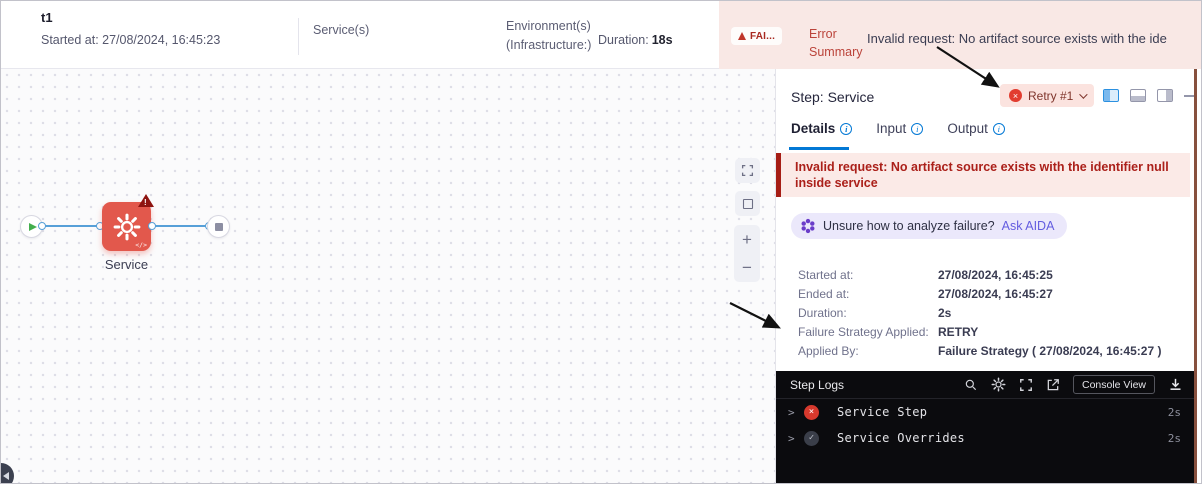  Describe the element at coordinates (925, 293) in the screenshot. I see `detail-row-ended-at: Ended at: 27/08/2024, 16:45:27` at that location.